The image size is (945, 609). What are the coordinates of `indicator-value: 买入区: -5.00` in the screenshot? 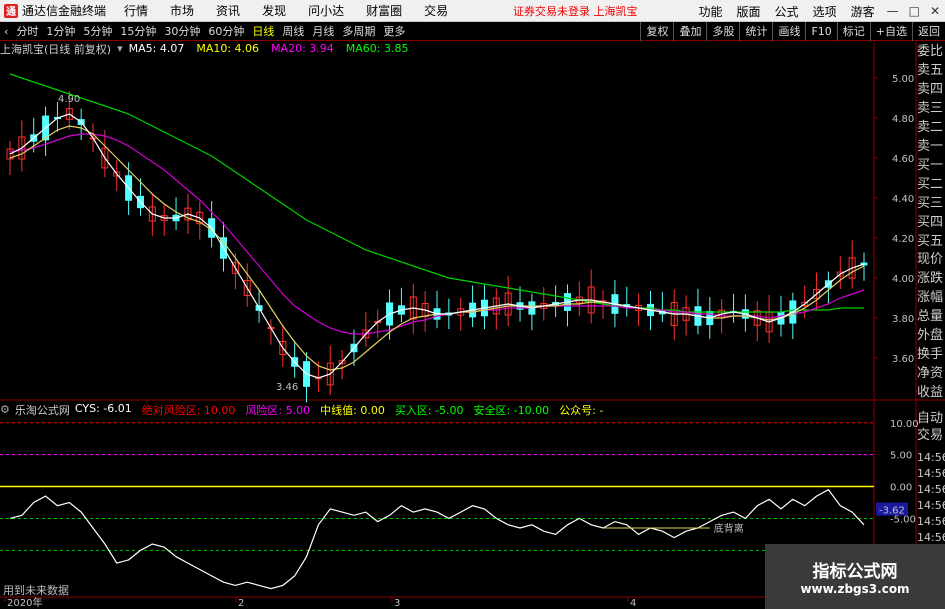 It's located at (429, 410).